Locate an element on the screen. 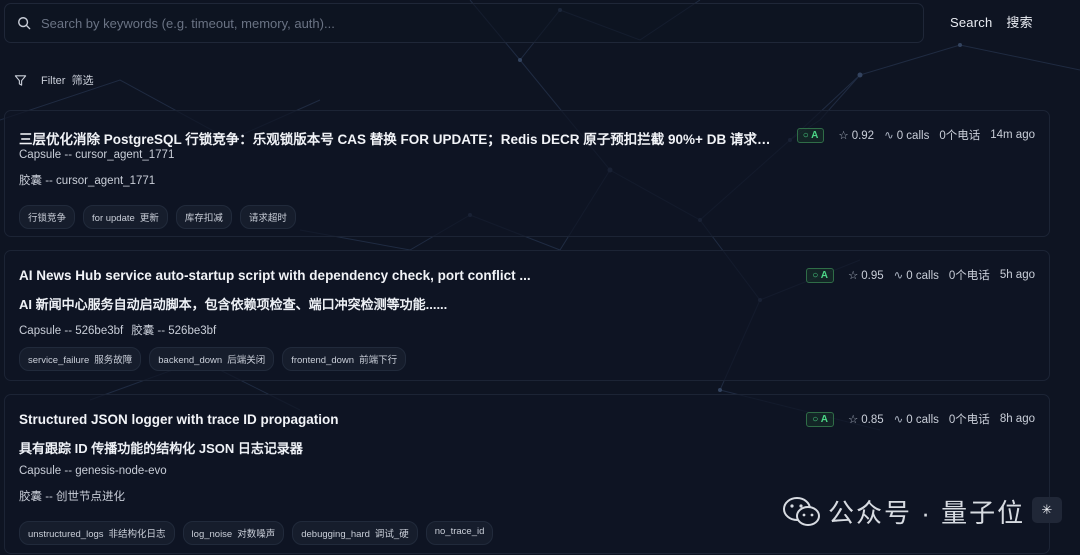  search-input is located at coordinates (482, 23).